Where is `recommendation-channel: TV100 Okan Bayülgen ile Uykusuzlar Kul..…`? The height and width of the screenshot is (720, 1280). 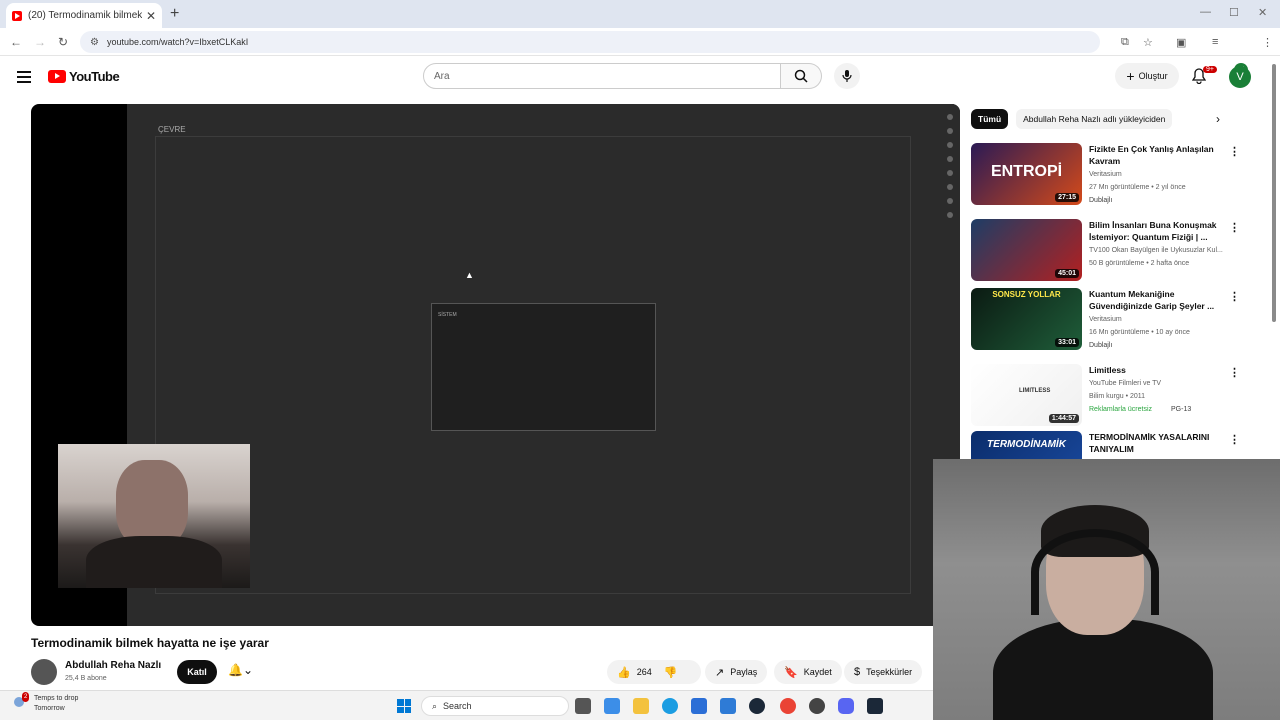
recommendation-channel: TV100 Okan Bayülgen ile Uykusuzlar Kul..… is located at coordinates (1156, 250).